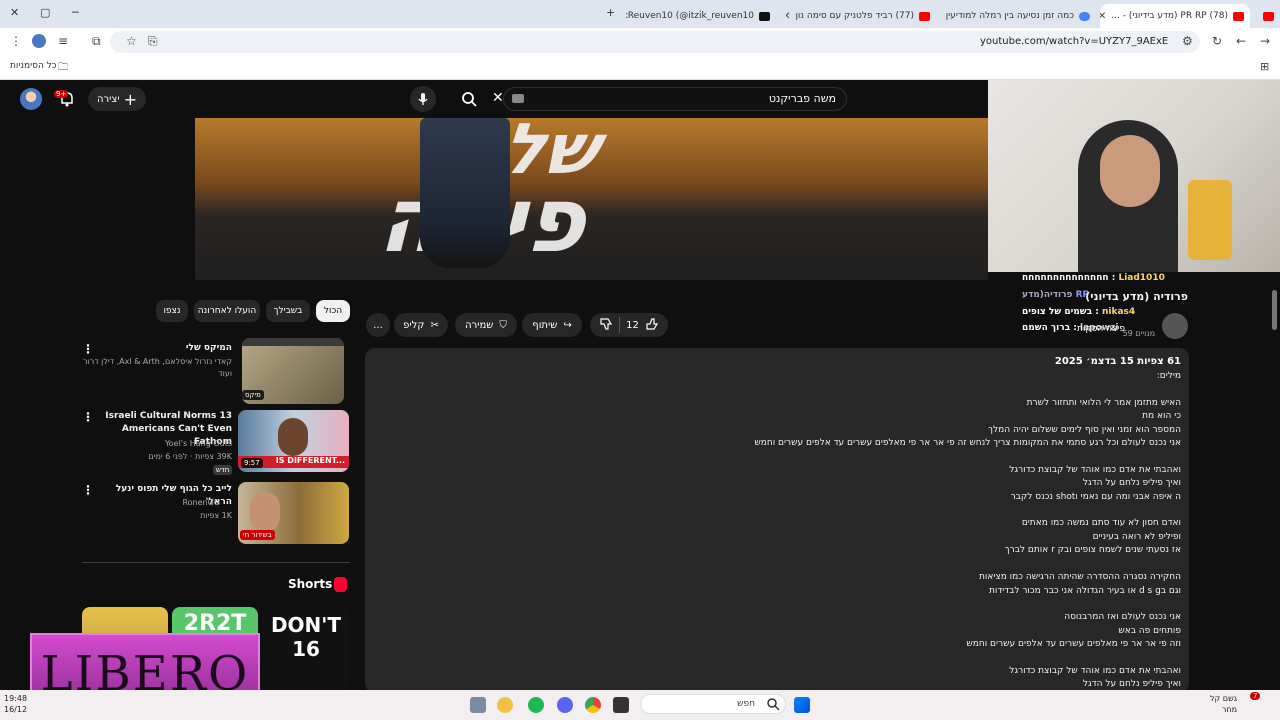  I want to click on live-badge: בשידור חי, so click(257, 535).